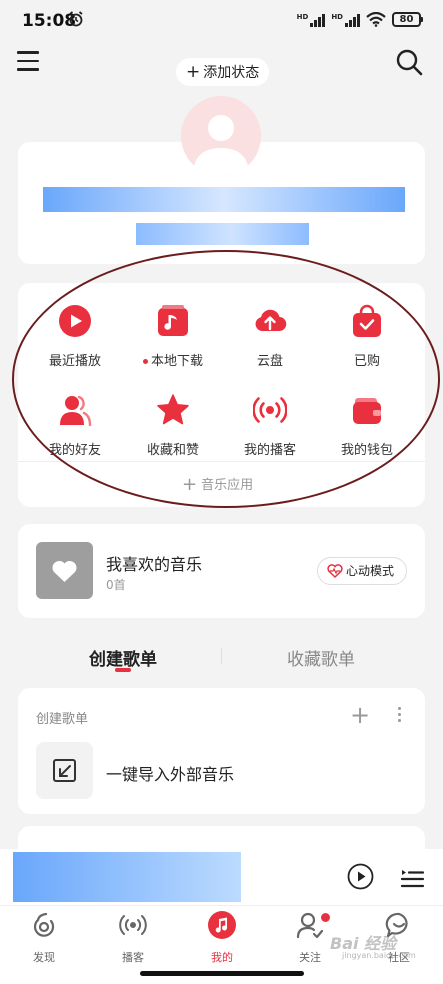  What do you see at coordinates (217, 484) in the screenshot?
I see `music-apps-button: + 音乐应用` at bounding box center [217, 484].